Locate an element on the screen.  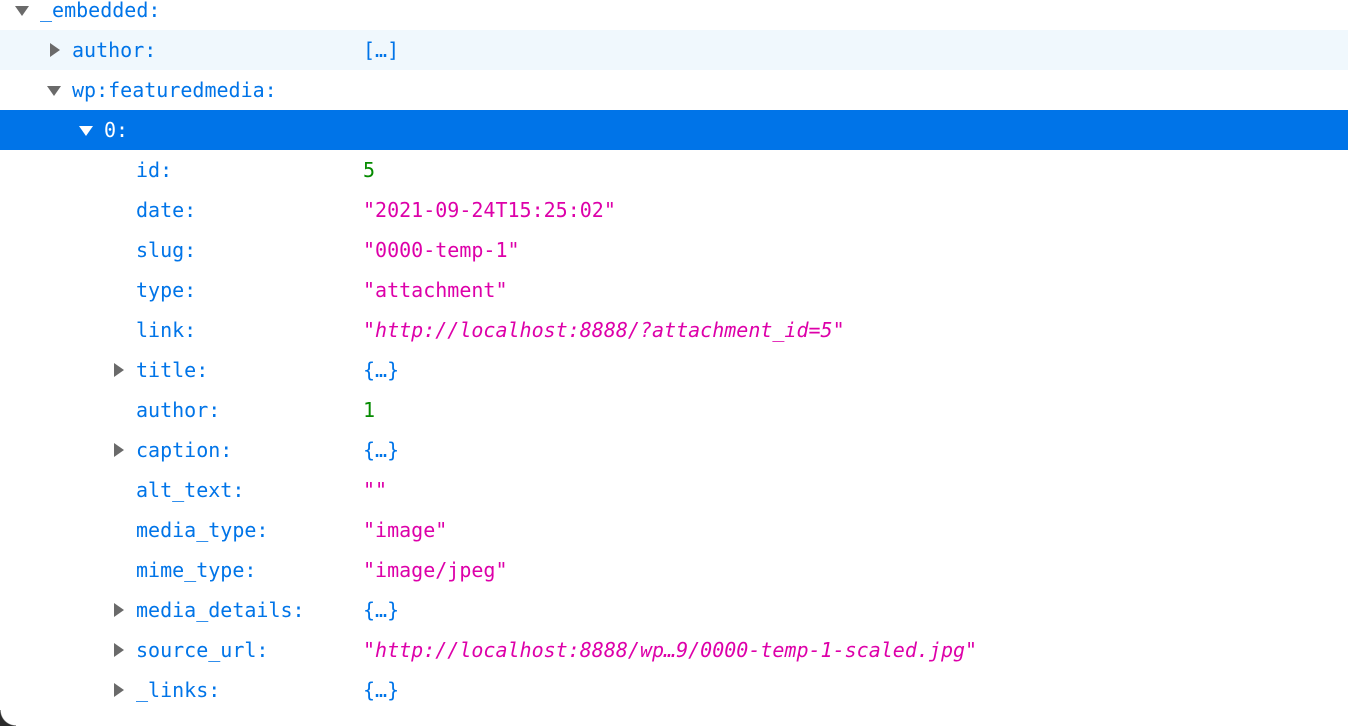
tree-key: type: is located at coordinates (166, 290).